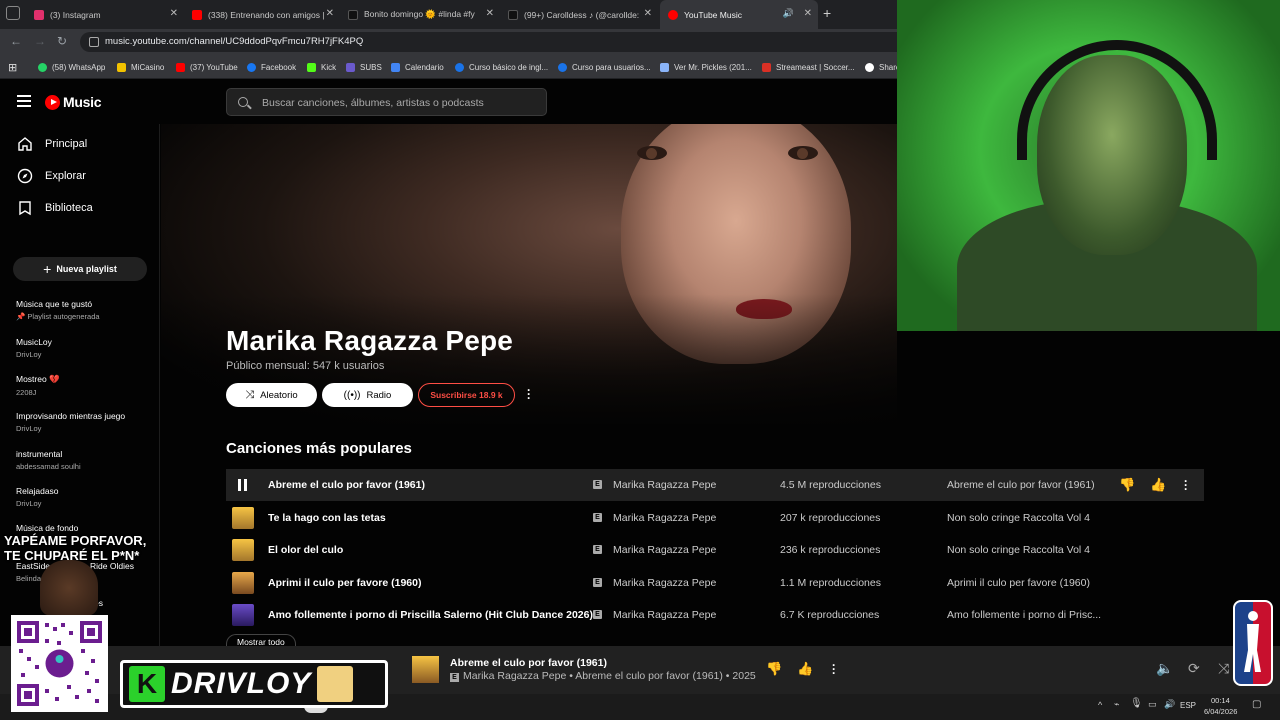 The image size is (1280, 720). Describe the element at coordinates (1220, 711) in the screenshot. I see `clock-date: 6/04/2026` at that location.